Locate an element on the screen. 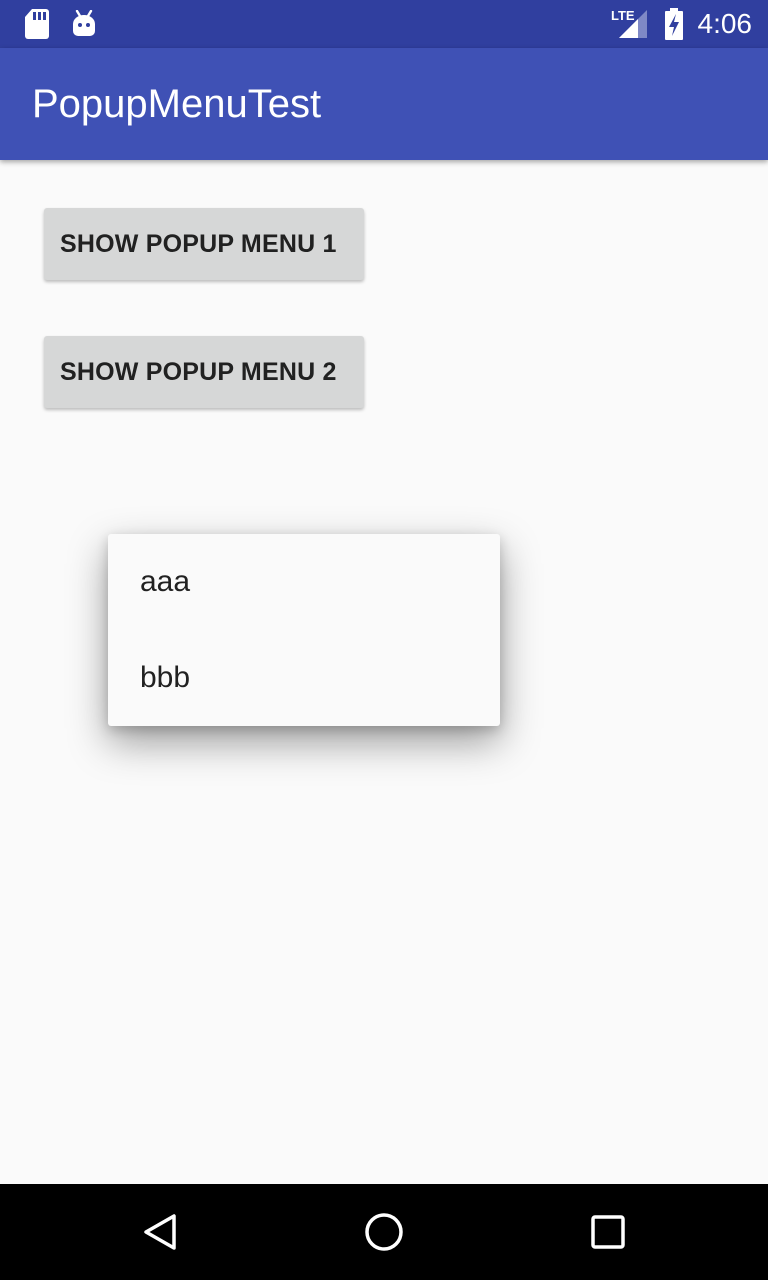  sd-card-icon is located at coordinates (37, 24).